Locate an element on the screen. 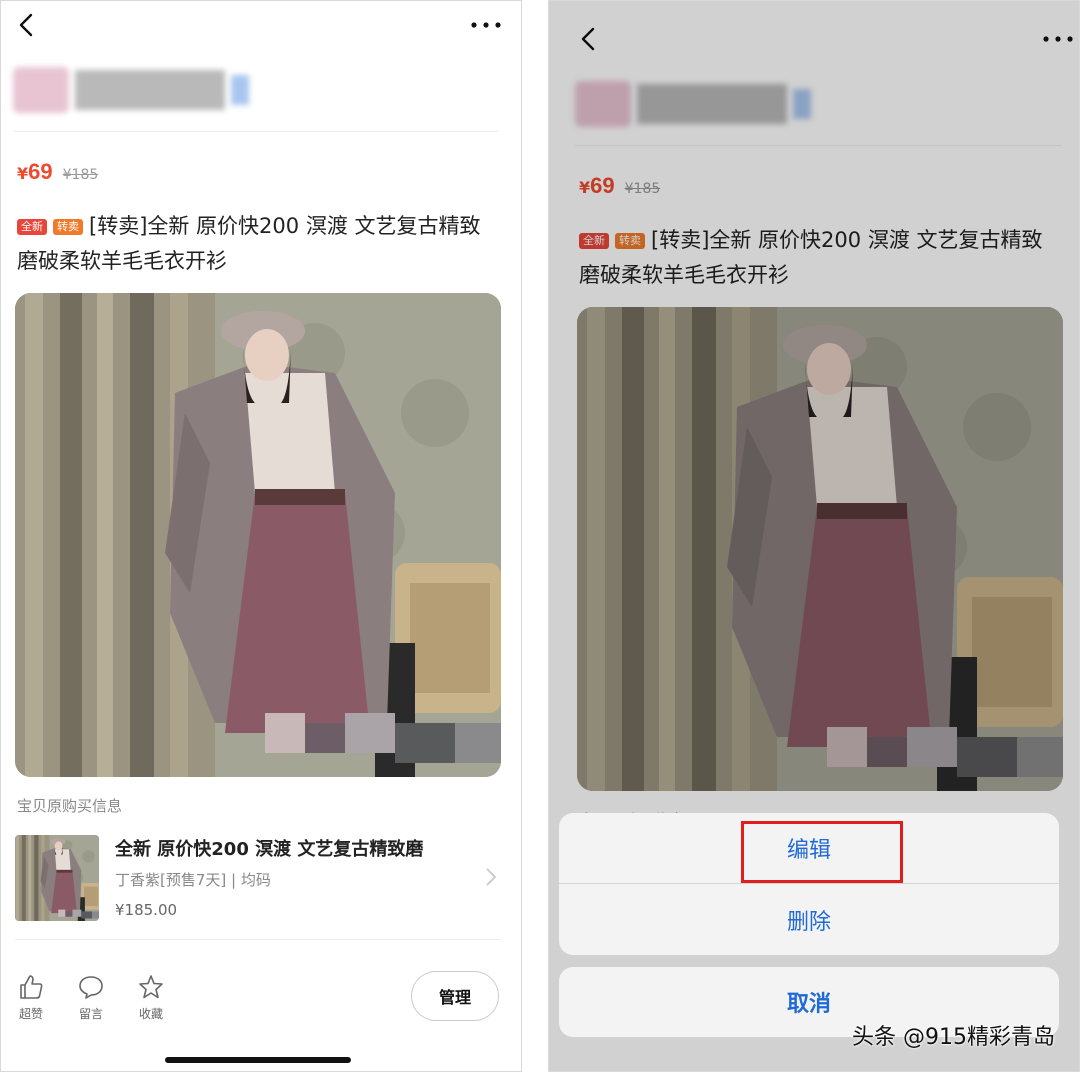  purchase-price: ¥185.00 is located at coordinates (146, 910).